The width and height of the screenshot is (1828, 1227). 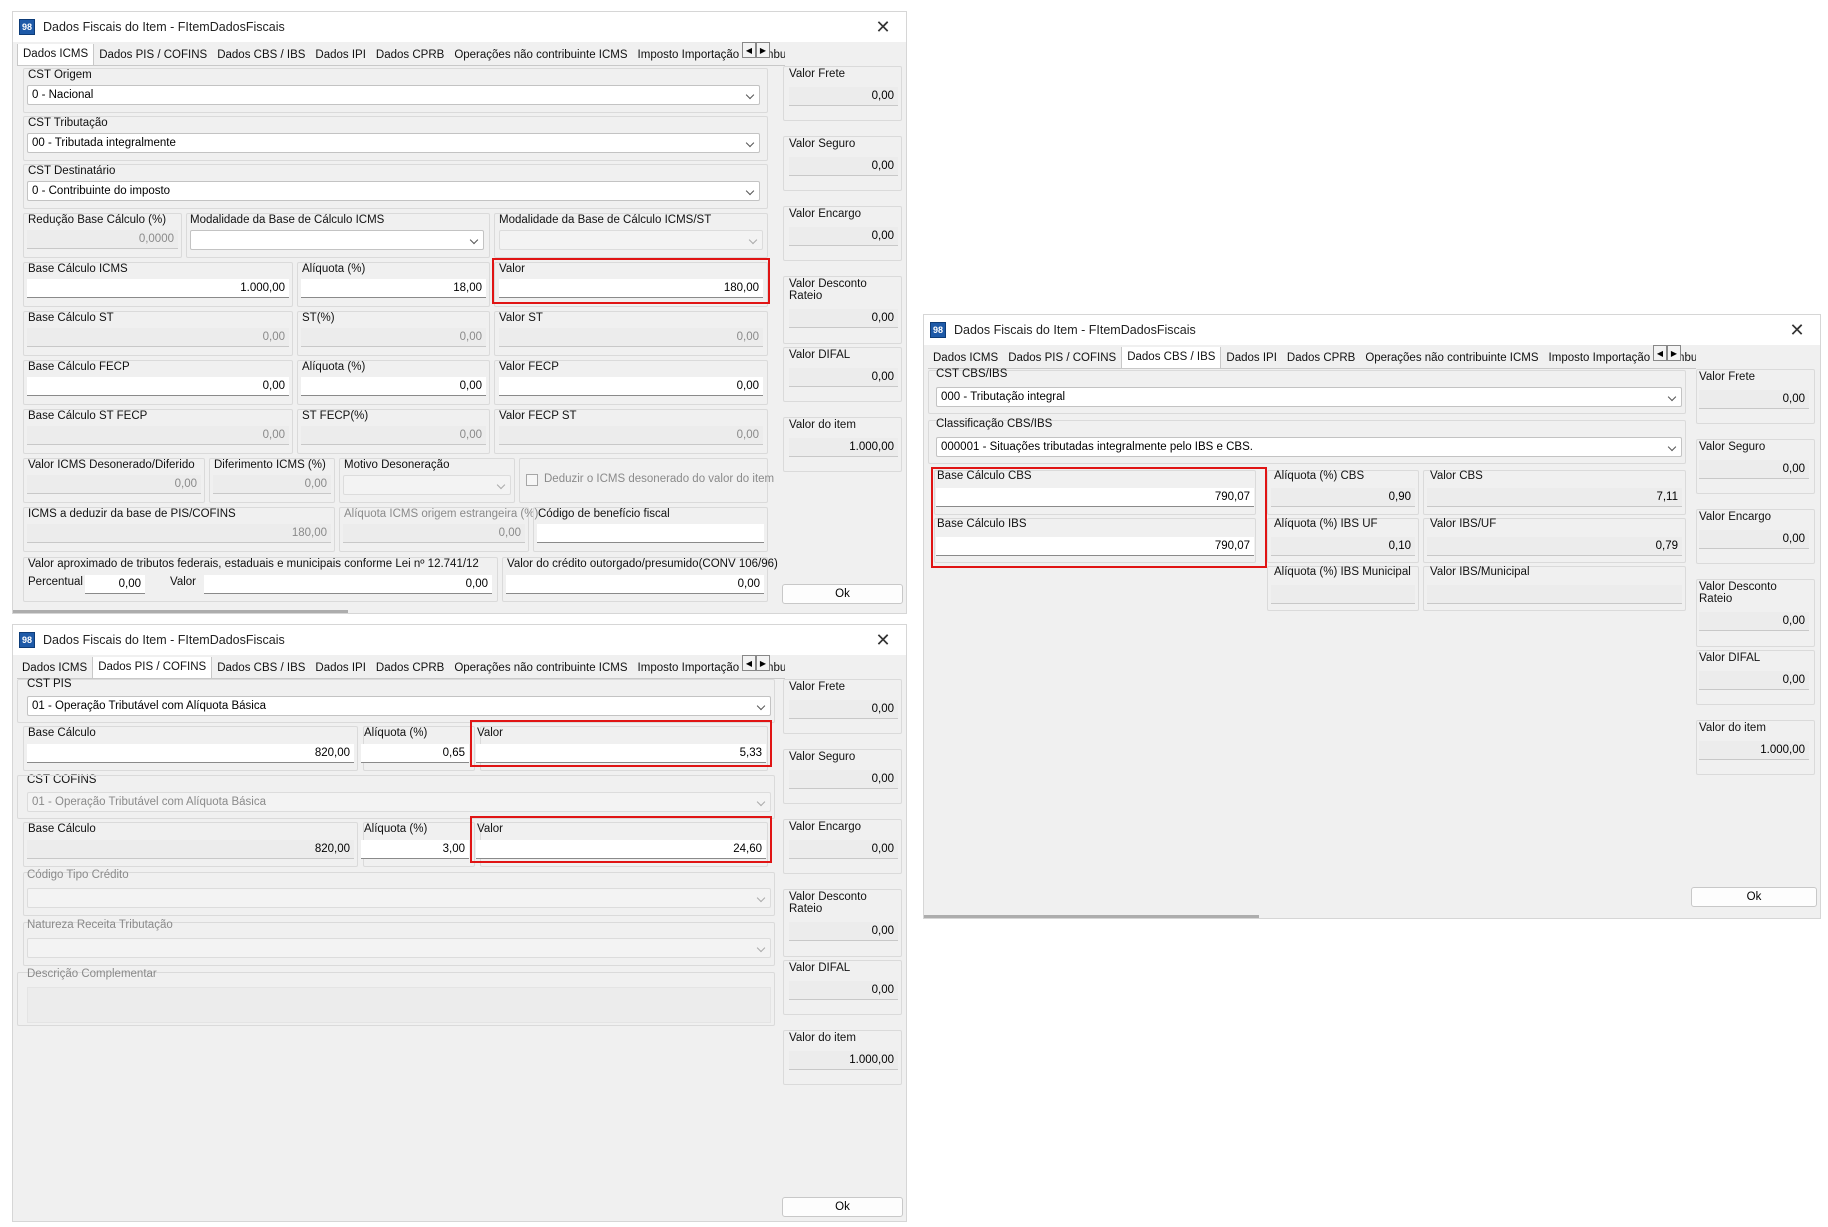 I want to click on select-cst-origem: 0 - Nacional, so click(x=393, y=95).